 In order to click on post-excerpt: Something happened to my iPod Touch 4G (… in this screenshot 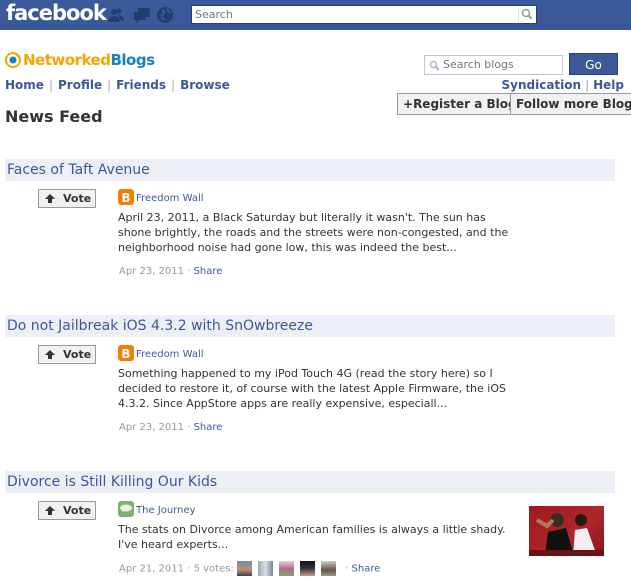, I will do `click(312, 388)`.